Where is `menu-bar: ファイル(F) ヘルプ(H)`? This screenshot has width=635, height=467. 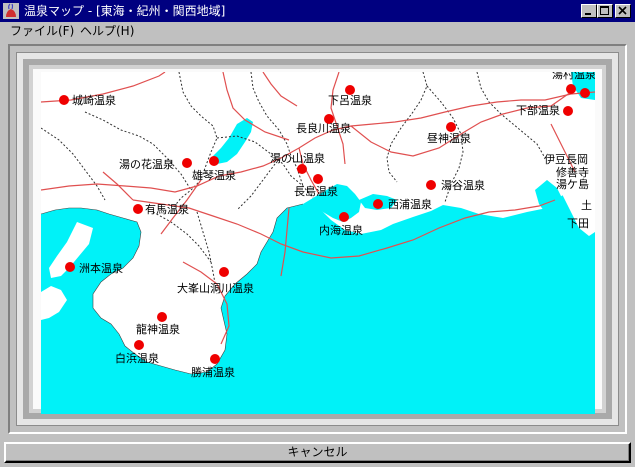
menu-bar: ファイル(F) ヘルプ(H) is located at coordinates (317, 31).